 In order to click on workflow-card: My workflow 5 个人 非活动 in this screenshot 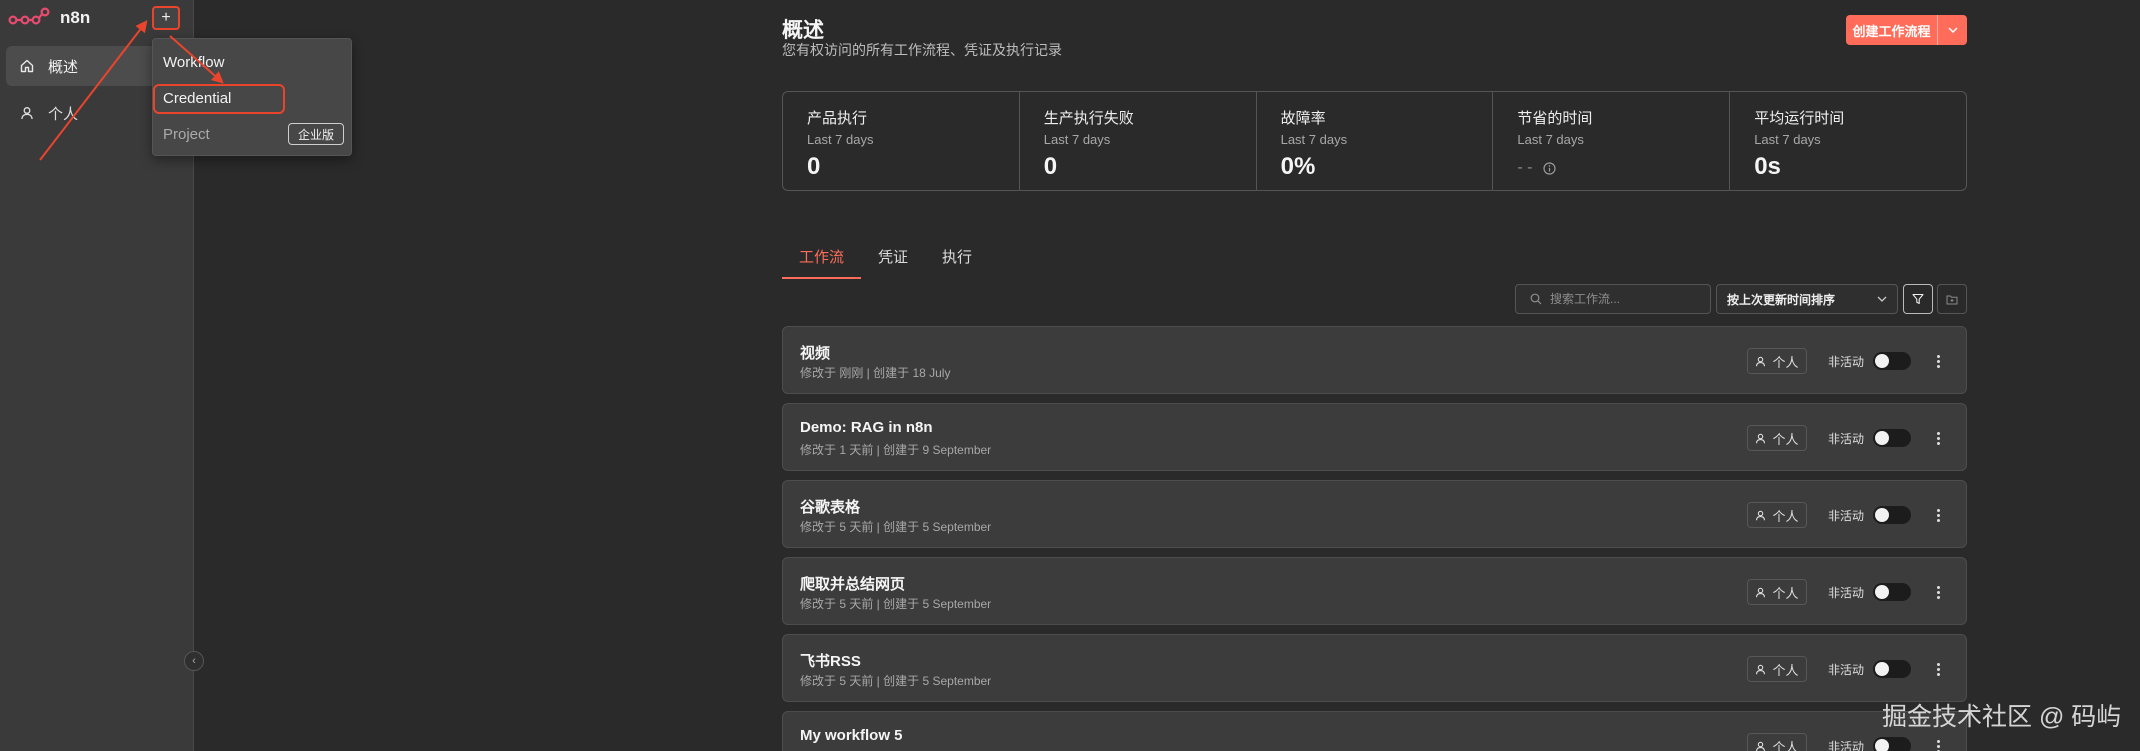, I will do `click(1374, 731)`.